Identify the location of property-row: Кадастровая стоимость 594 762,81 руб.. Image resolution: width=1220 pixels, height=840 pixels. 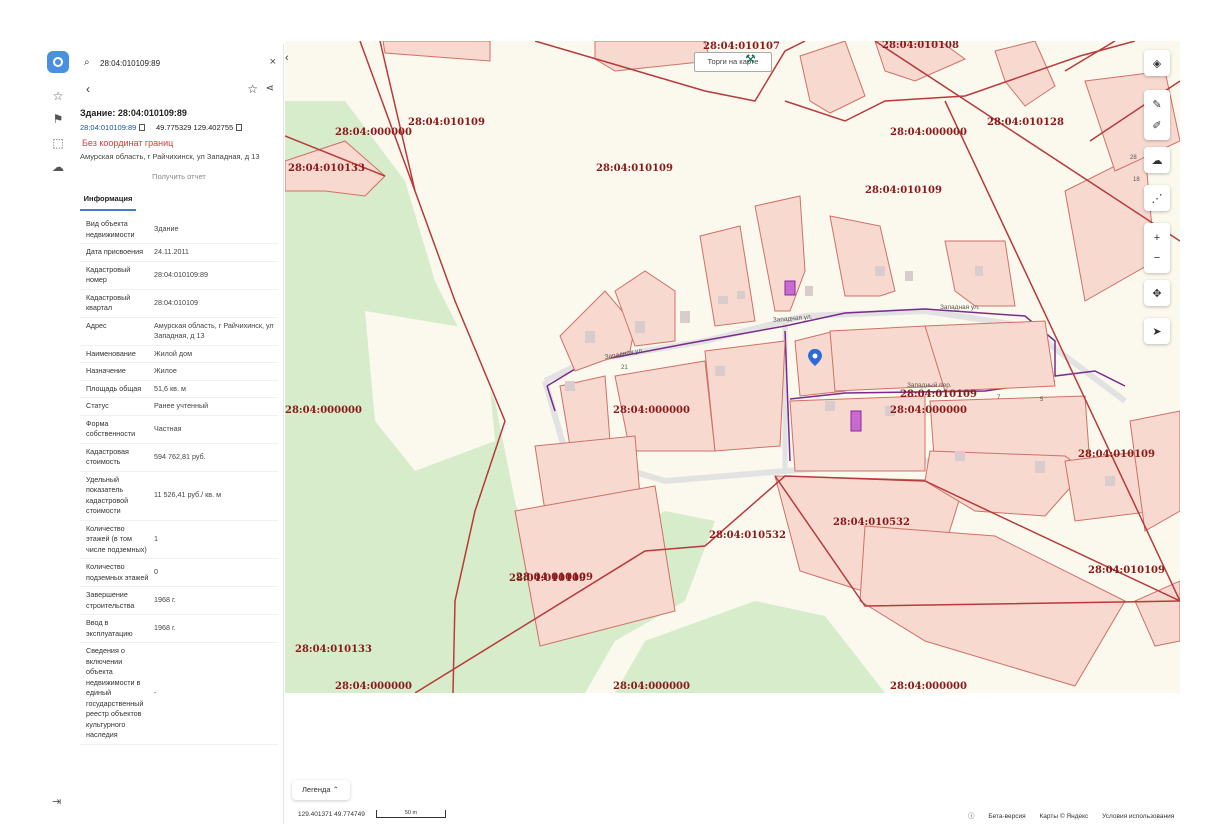
(179, 458).